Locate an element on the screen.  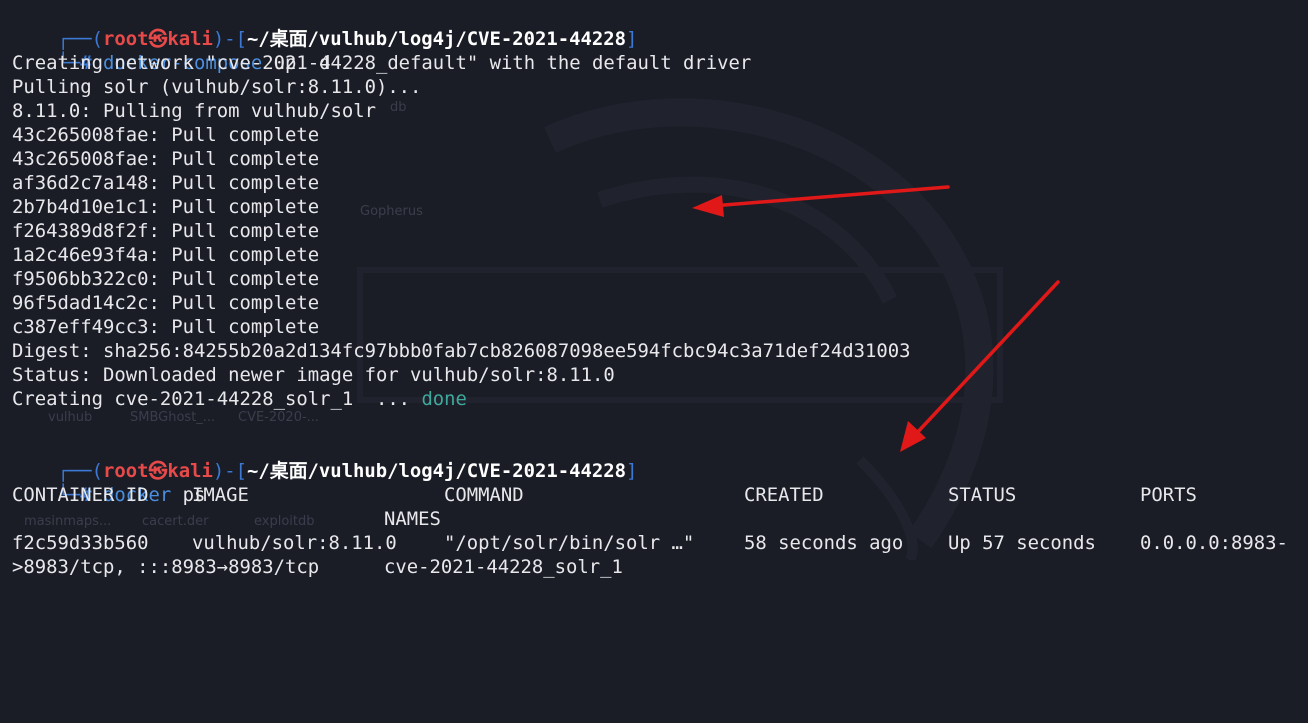
cell-container-id: f2c59d33b560 is located at coordinates (80, 543).